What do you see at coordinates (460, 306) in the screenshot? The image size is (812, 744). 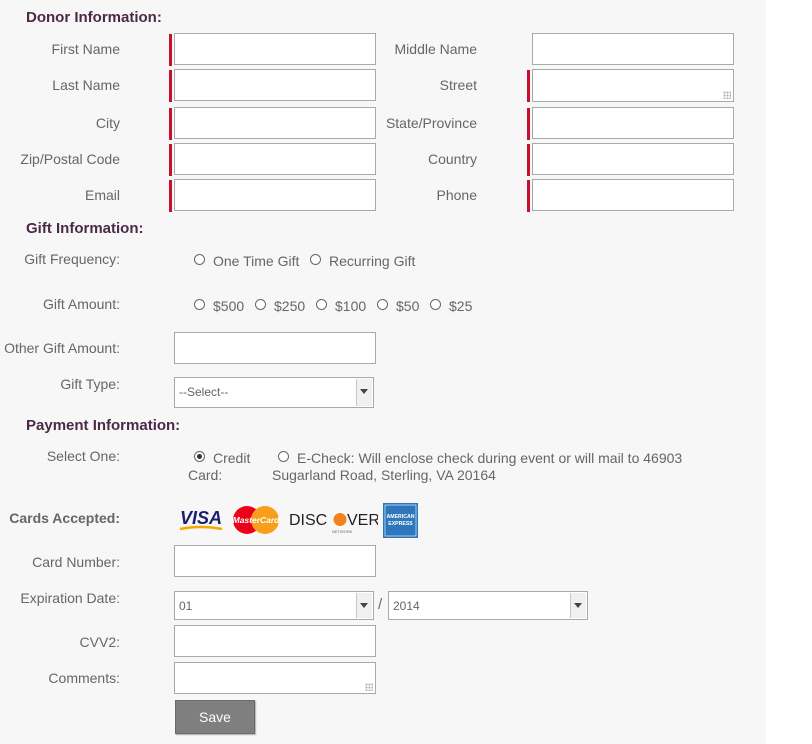 I see `amount-25-label: $25` at bounding box center [460, 306].